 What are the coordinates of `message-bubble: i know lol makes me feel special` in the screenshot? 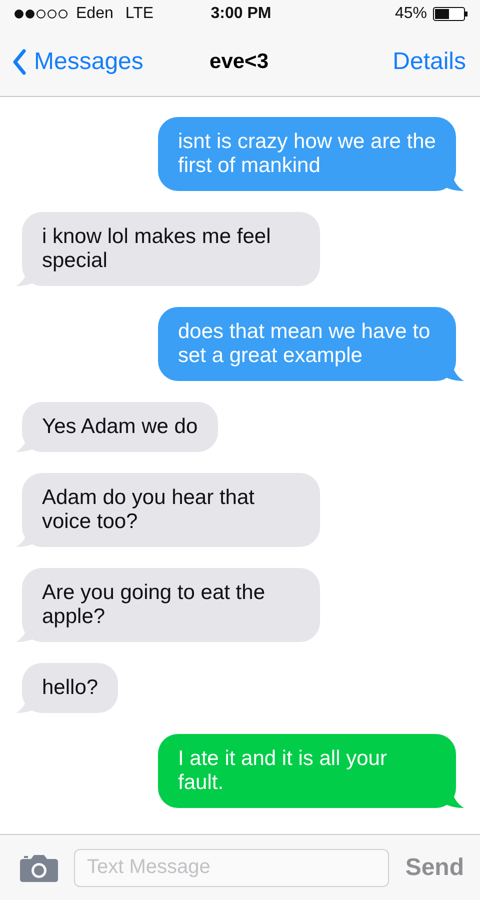 It's located at (171, 249).